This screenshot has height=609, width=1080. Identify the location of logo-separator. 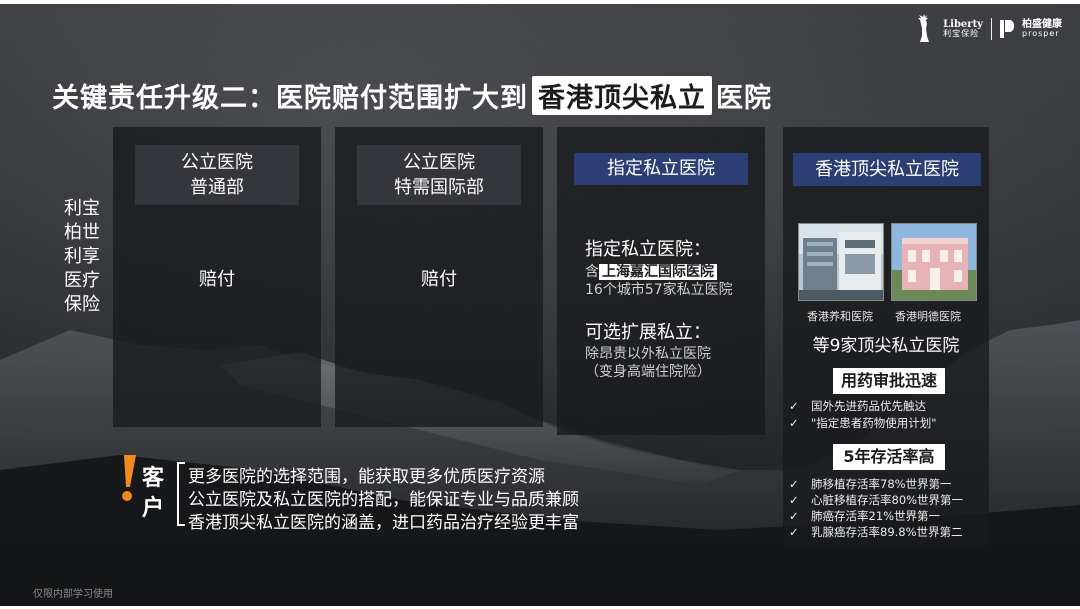
(991, 29).